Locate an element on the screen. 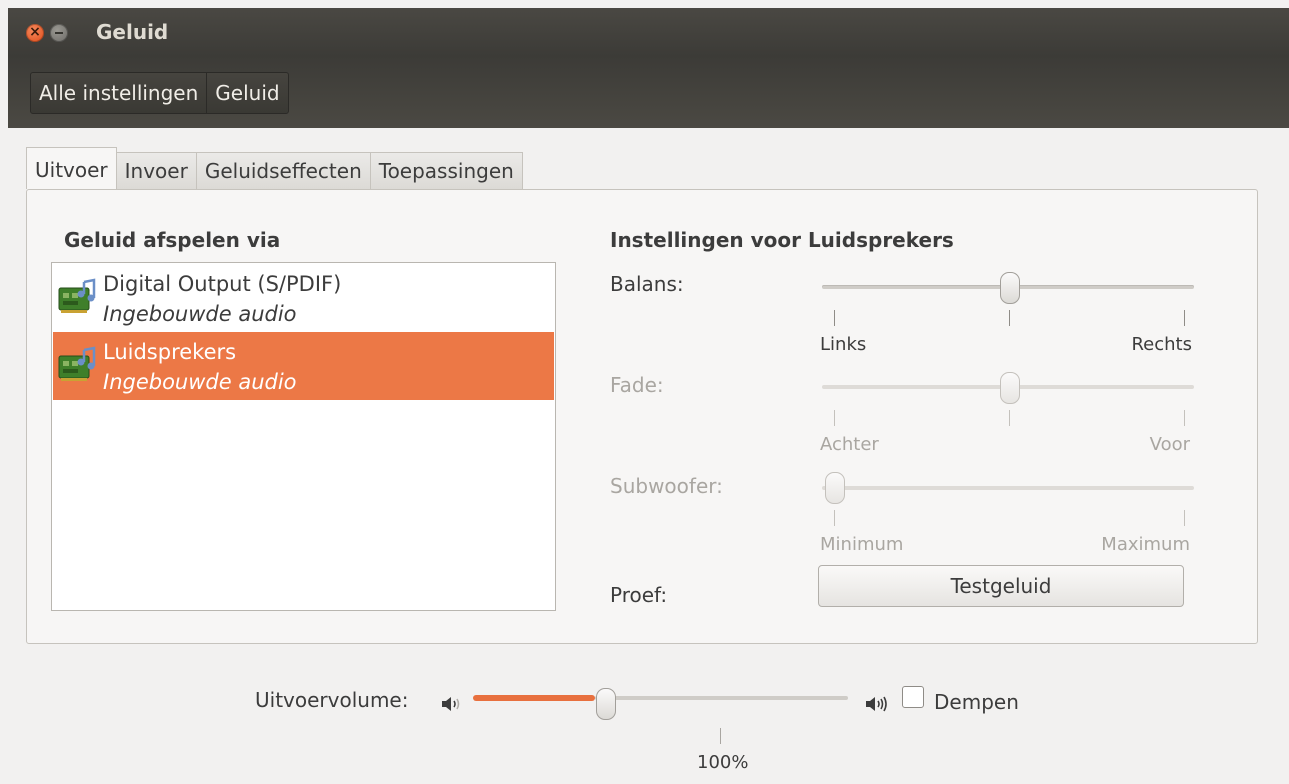 This screenshot has height=784, width=1289. window-title: Geluid is located at coordinates (132, 32).